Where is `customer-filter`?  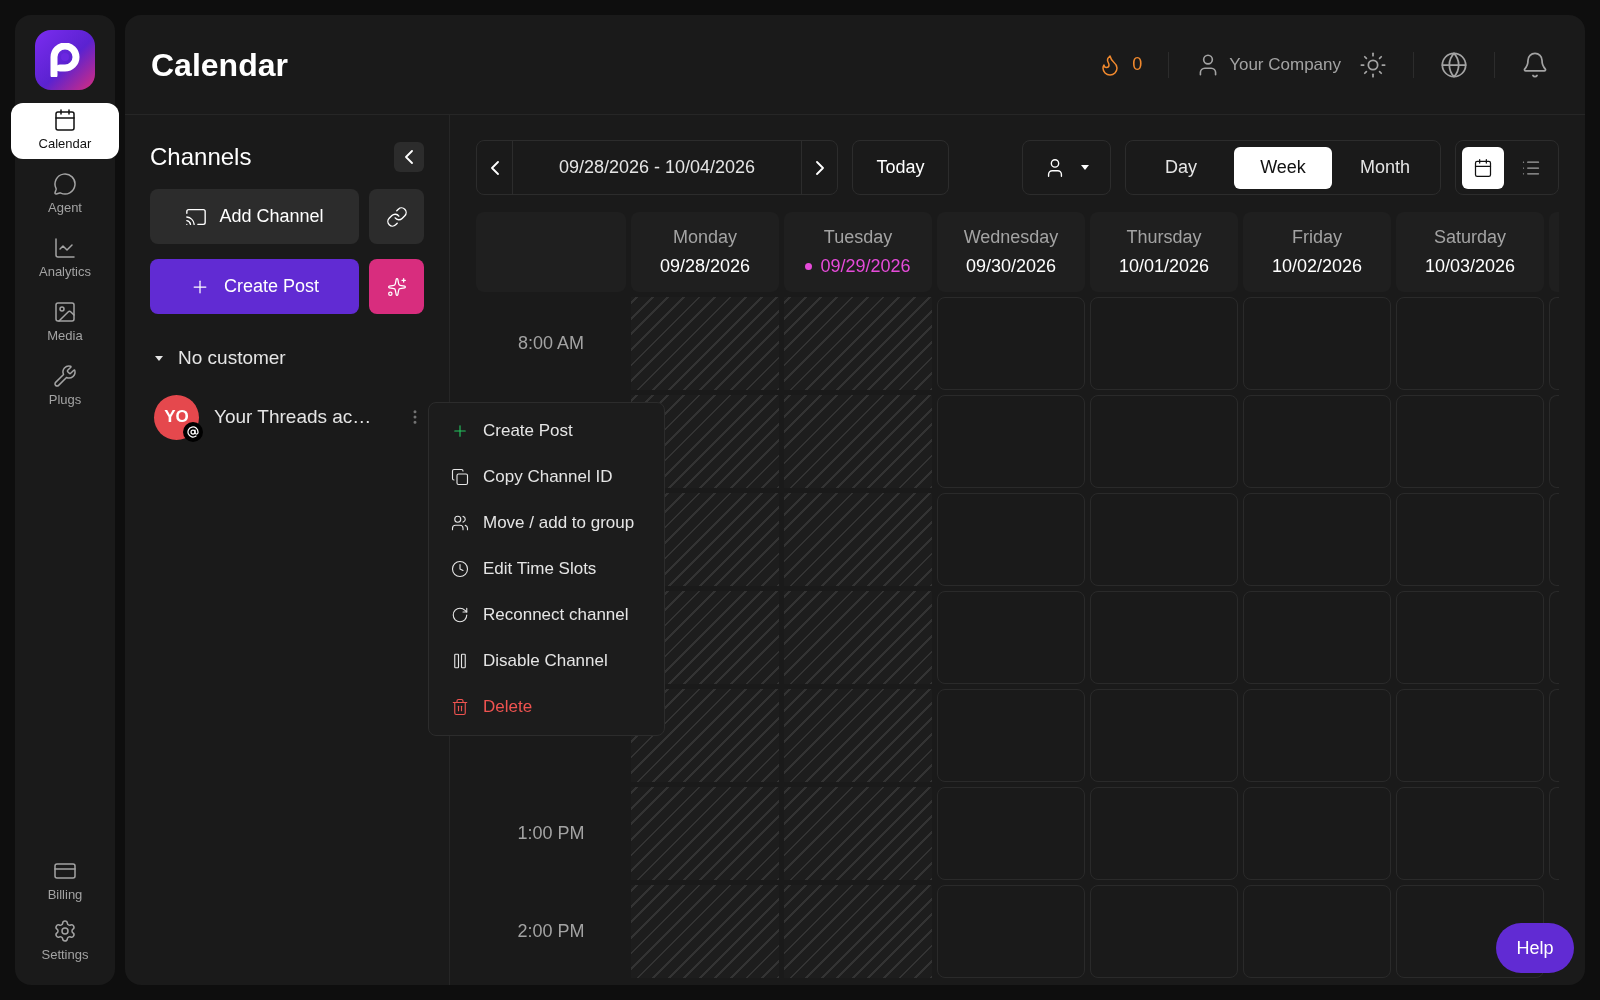 customer-filter is located at coordinates (1066, 167).